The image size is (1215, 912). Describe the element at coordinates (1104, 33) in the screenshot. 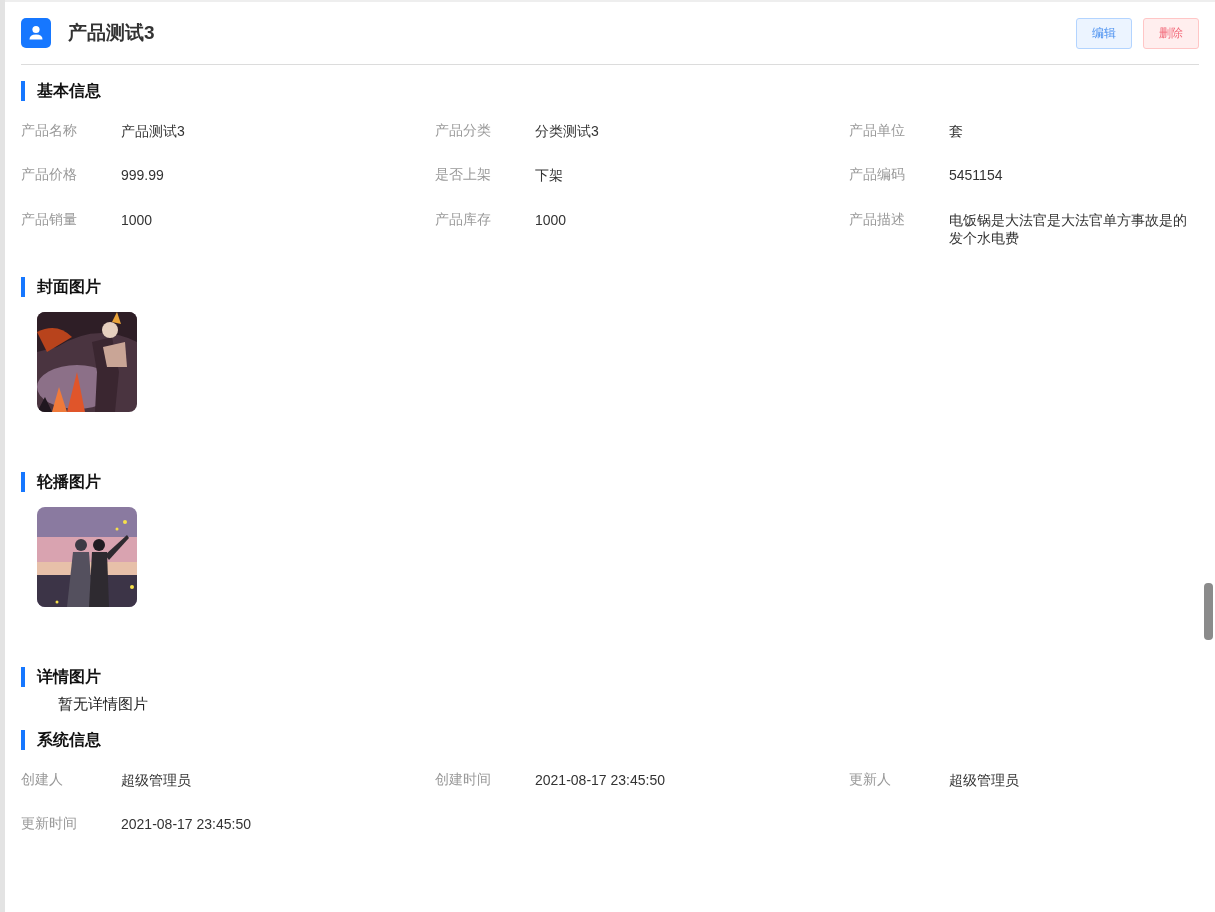

I see `edit-button: 编辑` at that location.